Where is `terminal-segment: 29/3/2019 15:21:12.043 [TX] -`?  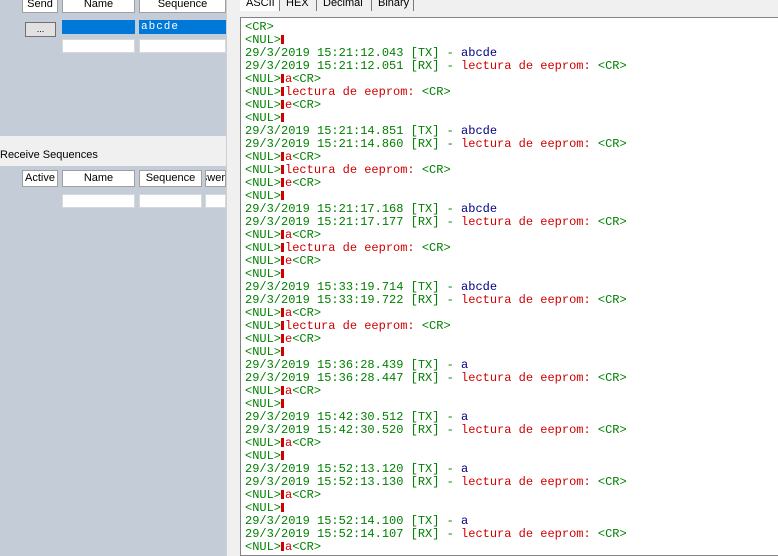 terminal-segment: 29/3/2019 15:21:12.043 [TX] - is located at coordinates (353, 53).